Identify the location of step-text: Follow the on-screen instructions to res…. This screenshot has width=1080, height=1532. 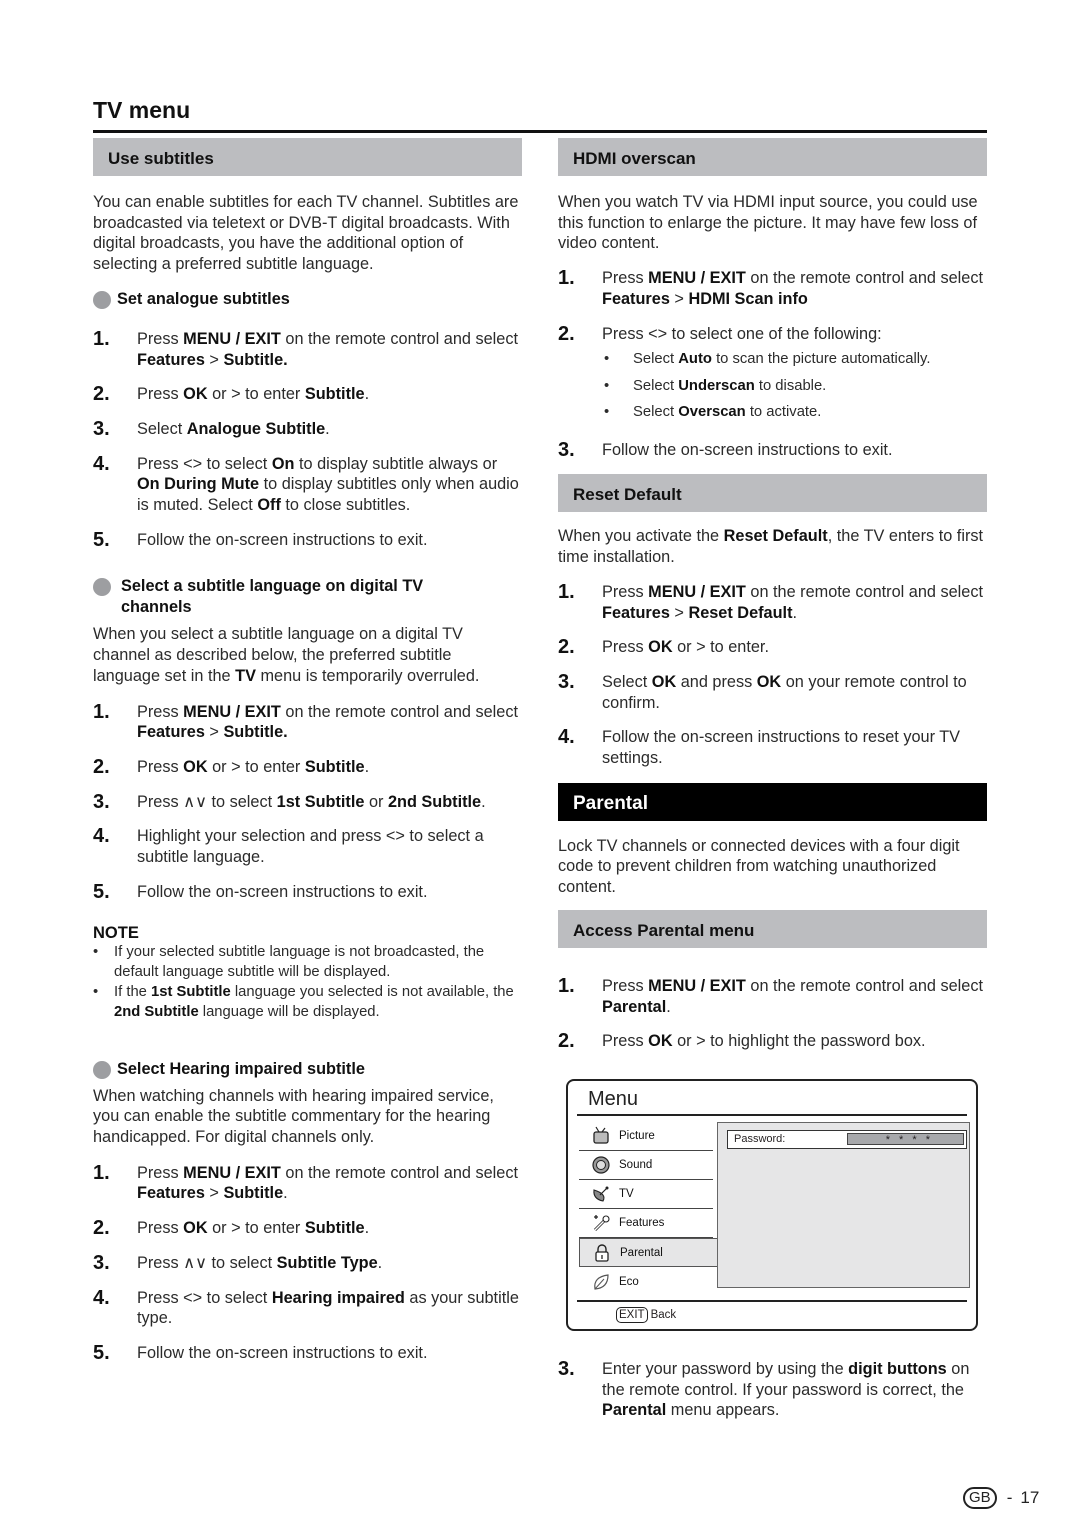
(781, 748).